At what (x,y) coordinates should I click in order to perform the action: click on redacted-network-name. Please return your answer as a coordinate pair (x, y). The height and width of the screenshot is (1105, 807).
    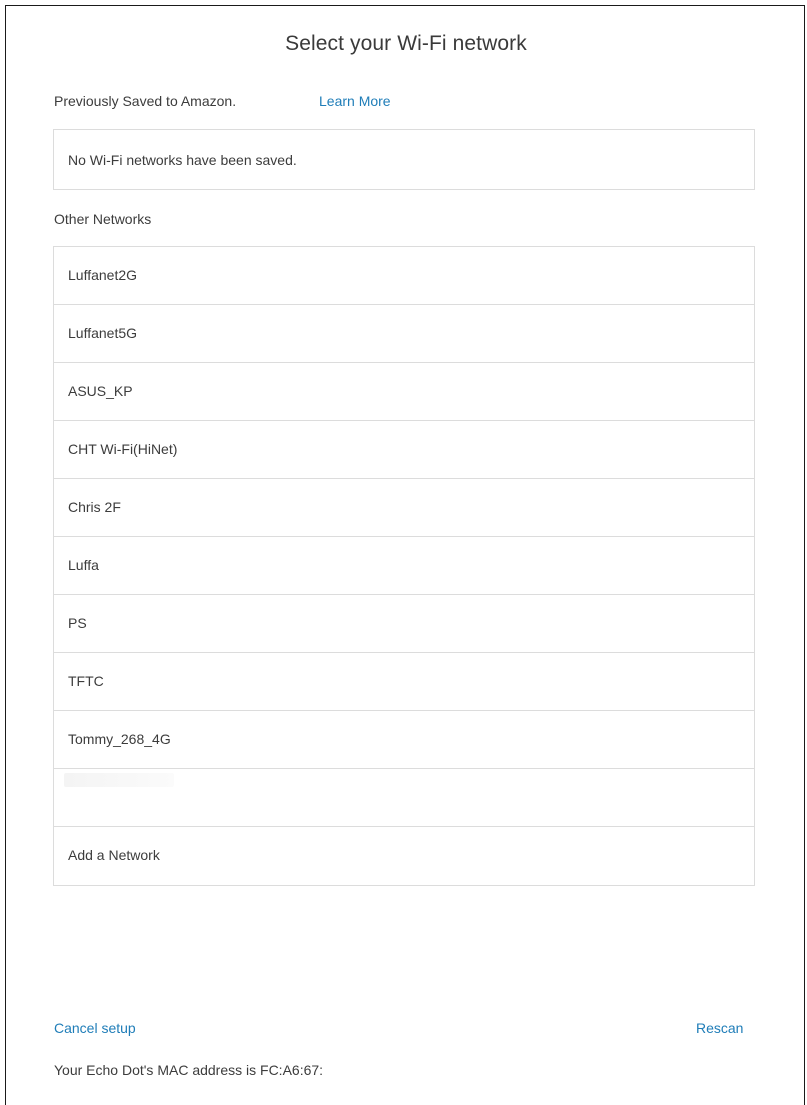
    Looking at the image, I should click on (119, 780).